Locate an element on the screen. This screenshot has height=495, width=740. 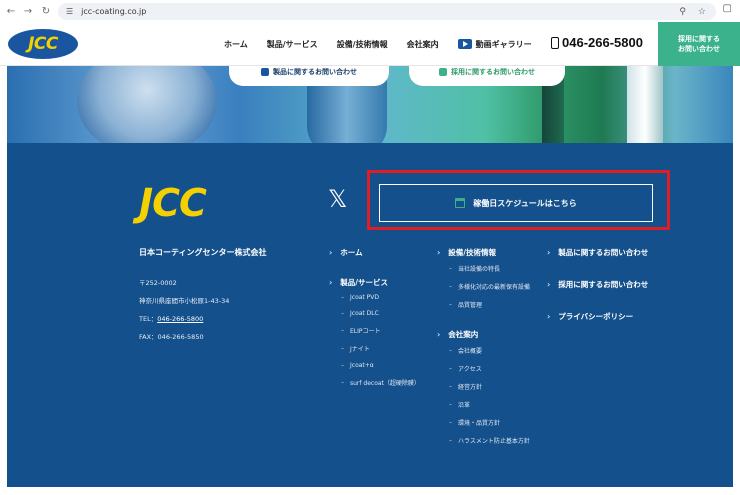
fax-line: FAX：046-266-5850 is located at coordinates (171, 337).